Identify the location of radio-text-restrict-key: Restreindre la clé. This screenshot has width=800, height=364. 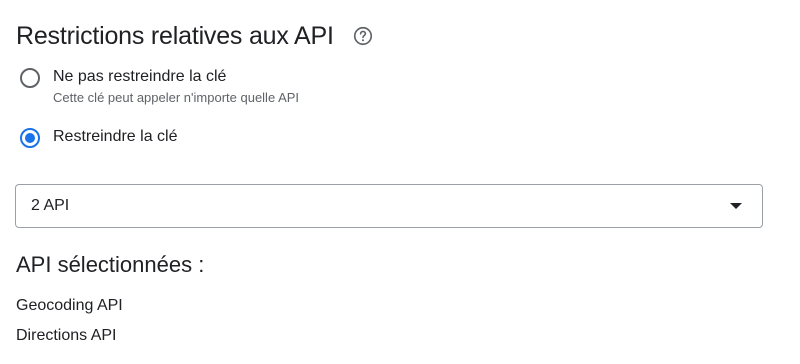
(115, 137).